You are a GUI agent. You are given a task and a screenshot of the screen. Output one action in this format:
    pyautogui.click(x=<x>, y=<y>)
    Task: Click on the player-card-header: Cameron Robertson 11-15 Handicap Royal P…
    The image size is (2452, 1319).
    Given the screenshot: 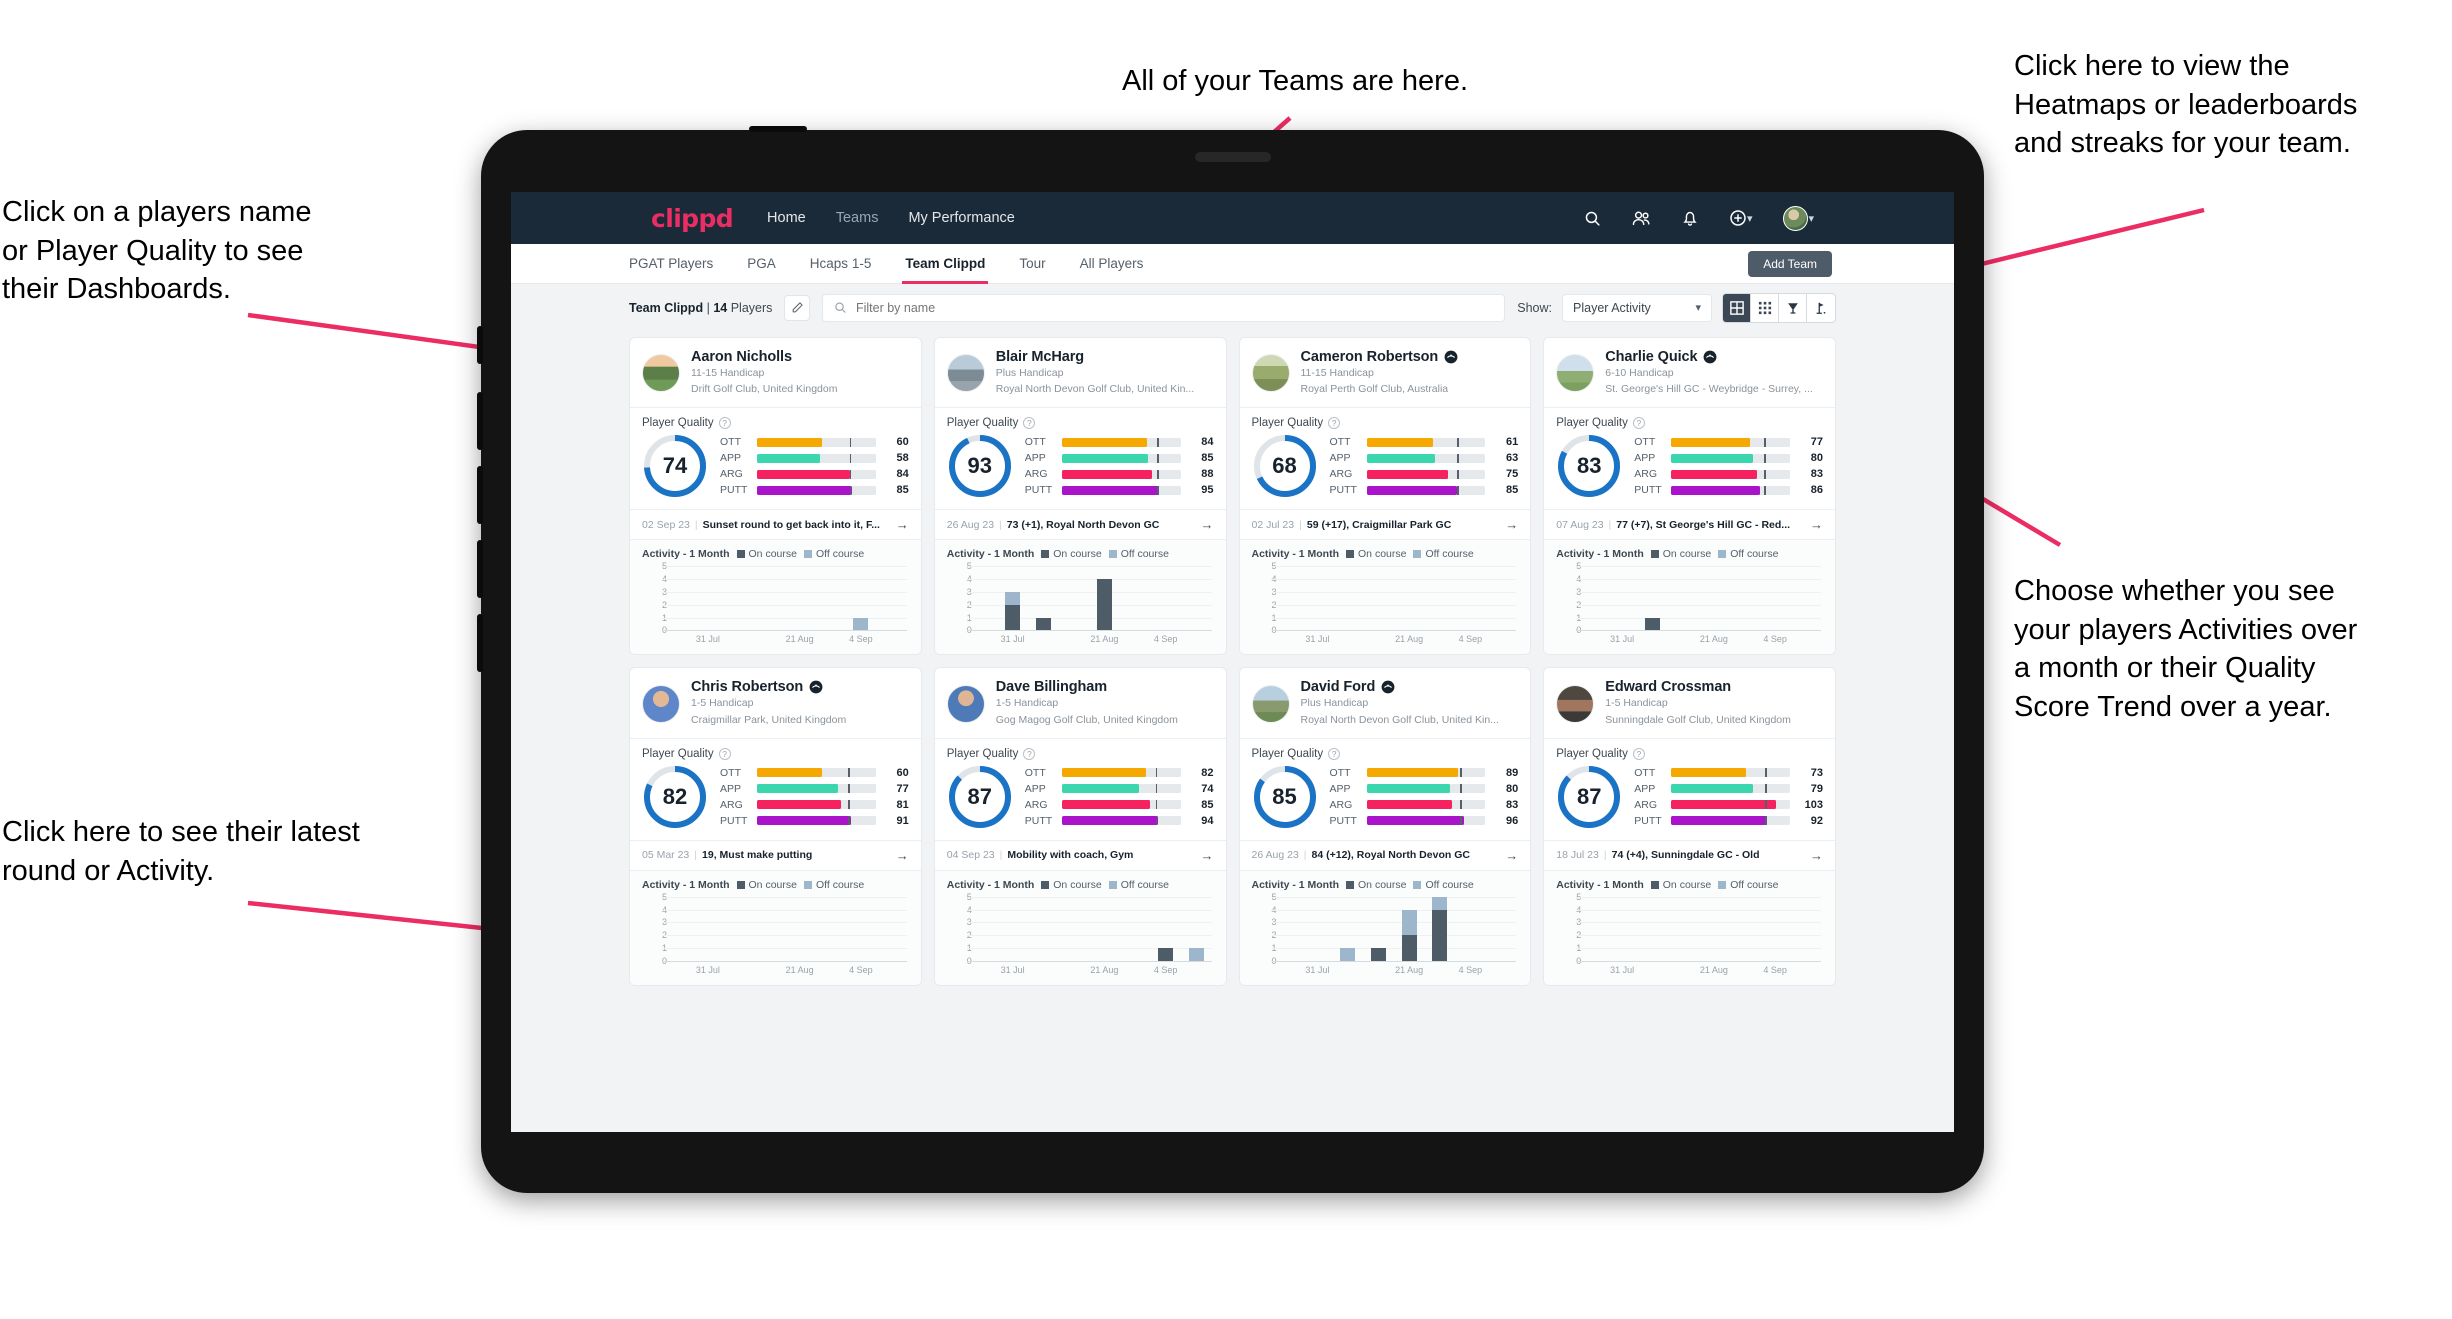 What is the action you would take?
    pyautogui.click(x=1385, y=372)
    